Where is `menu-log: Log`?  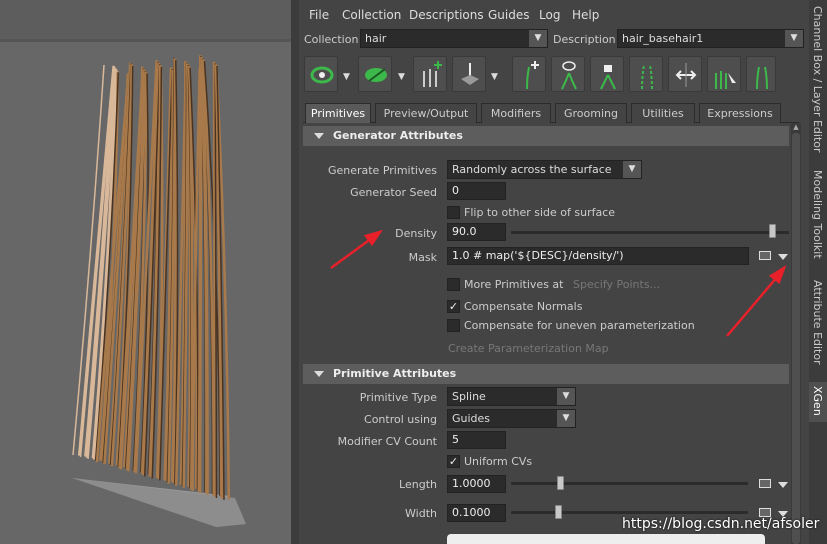 menu-log: Log is located at coordinates (549, 15).